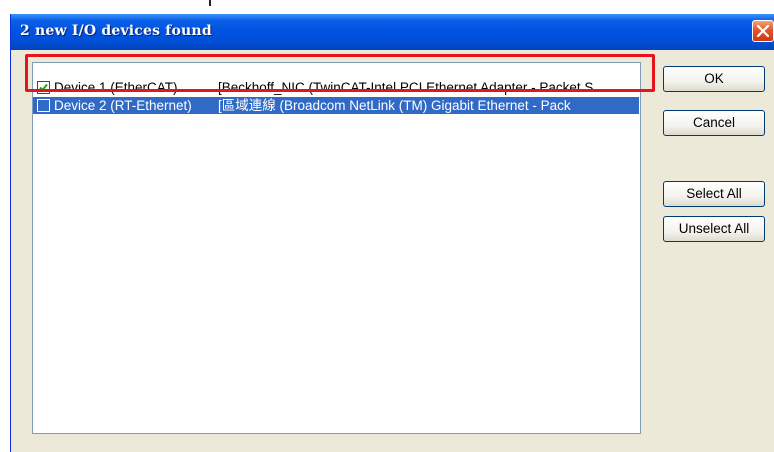 The width and height of the screenshot is (774, 452). What do you see at coordinates (392, 32) in the screenshot?
I see `title-bar: 2 new I/O devices found` at bounding box center [392, 32].